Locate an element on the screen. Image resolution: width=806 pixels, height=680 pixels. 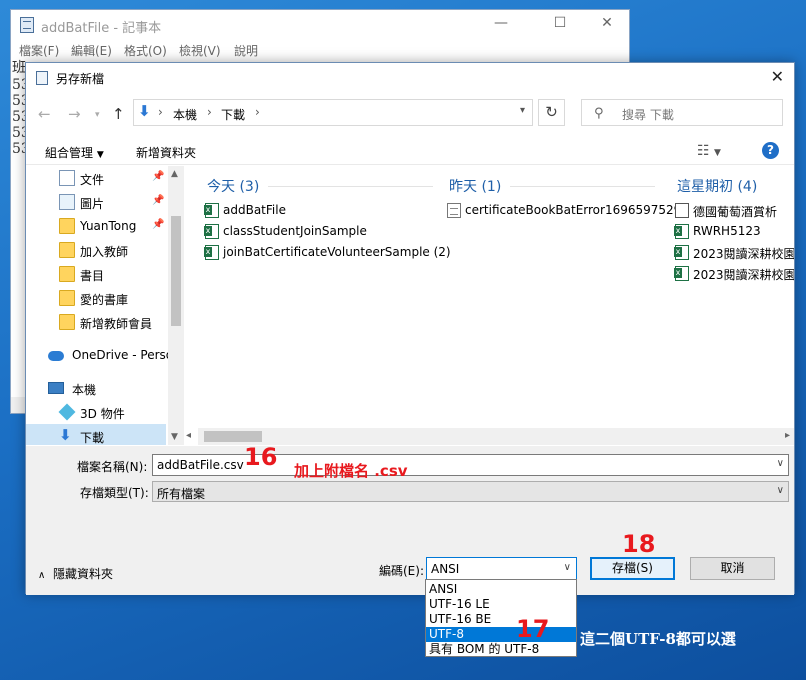
breadcrumb-downloads: 下載 is located at coordinates (233, 114).